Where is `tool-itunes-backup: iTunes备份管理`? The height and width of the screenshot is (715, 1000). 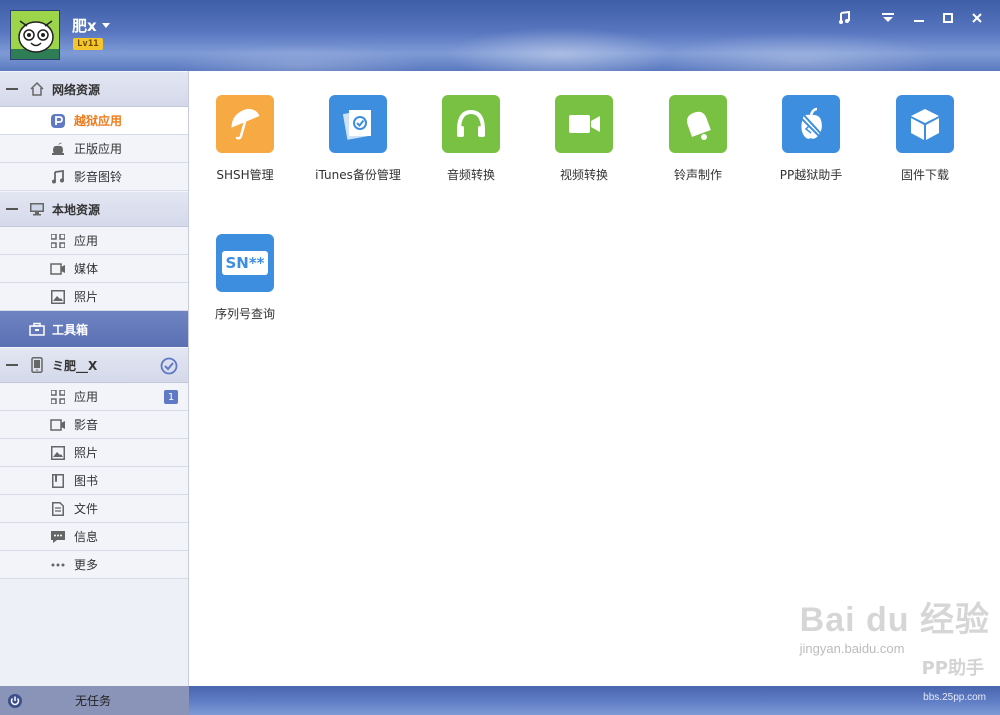 tool-itunes-backup: iTunes备份管理 is located at coordinates (358, 139).